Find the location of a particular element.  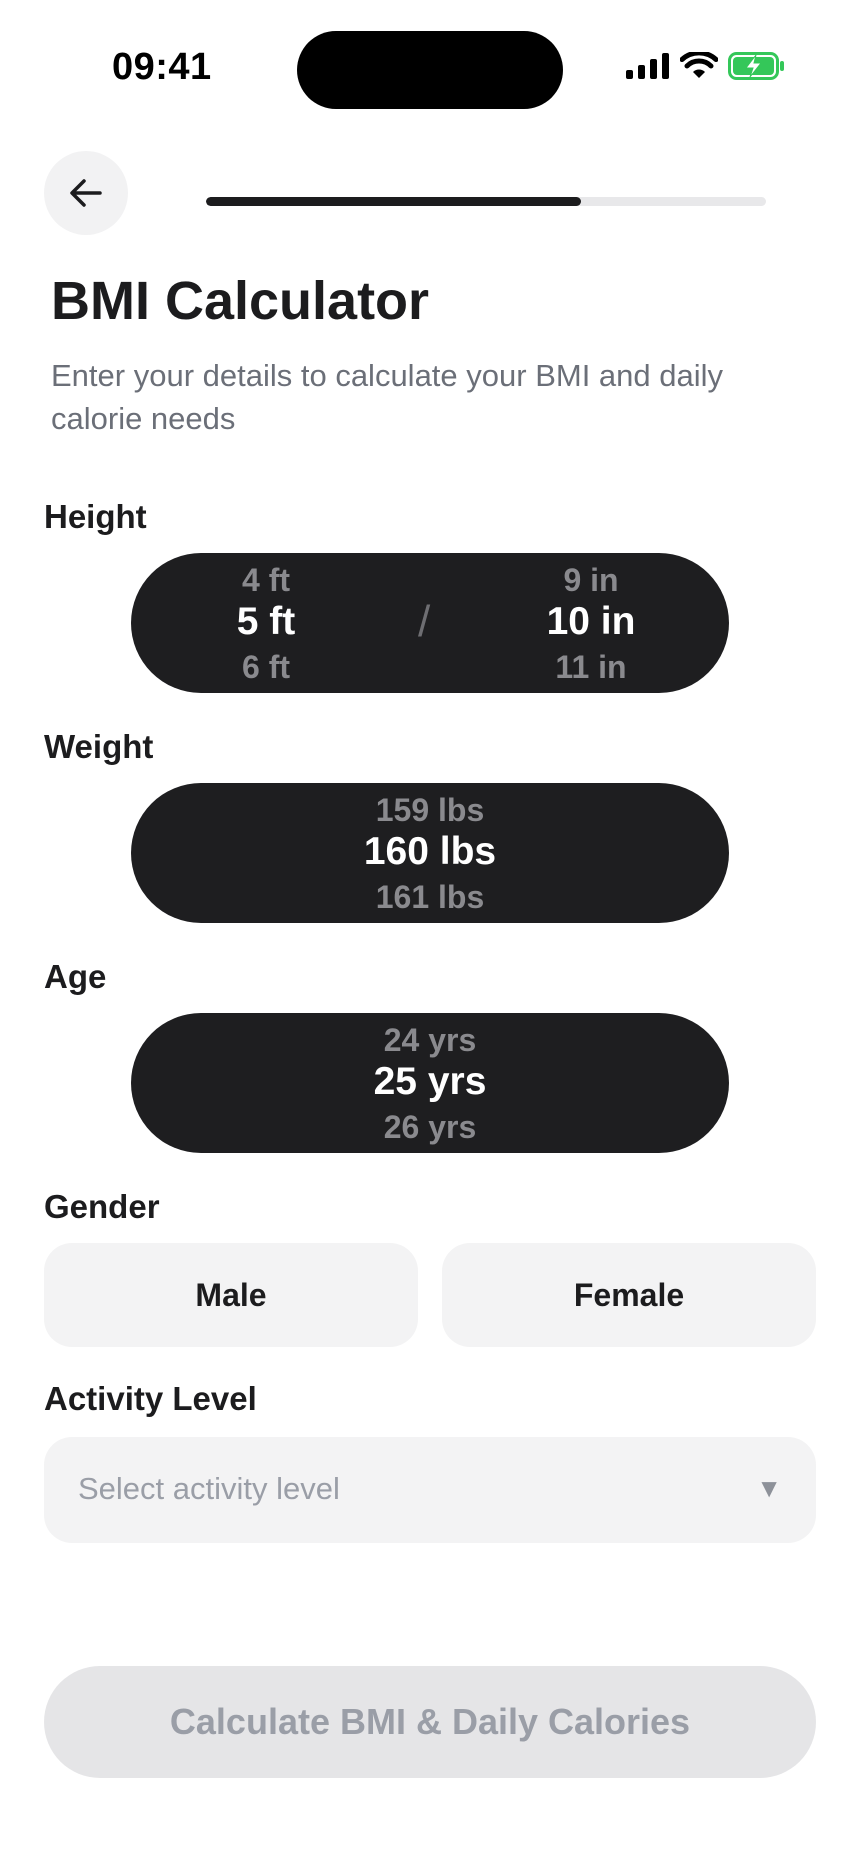

gender-female-button: Female is located at coordinates (629, 1295).